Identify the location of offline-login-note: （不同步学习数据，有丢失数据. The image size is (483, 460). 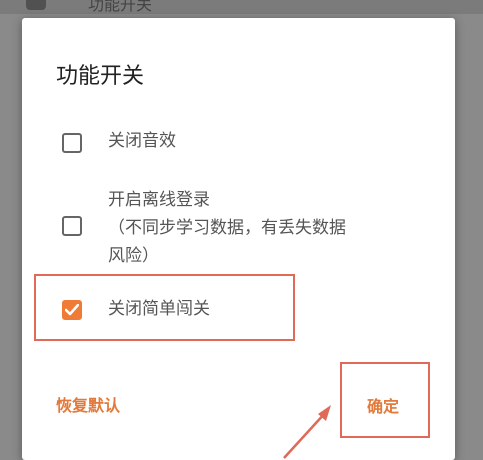
(227, 228).